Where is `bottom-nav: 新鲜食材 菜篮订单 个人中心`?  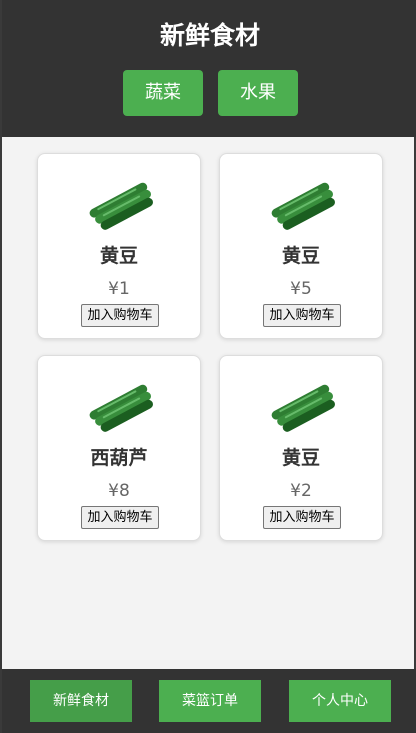
bottom-nav: 新鲜食材 菜篮订单 个人中心 is located at coordinates (209, 701).